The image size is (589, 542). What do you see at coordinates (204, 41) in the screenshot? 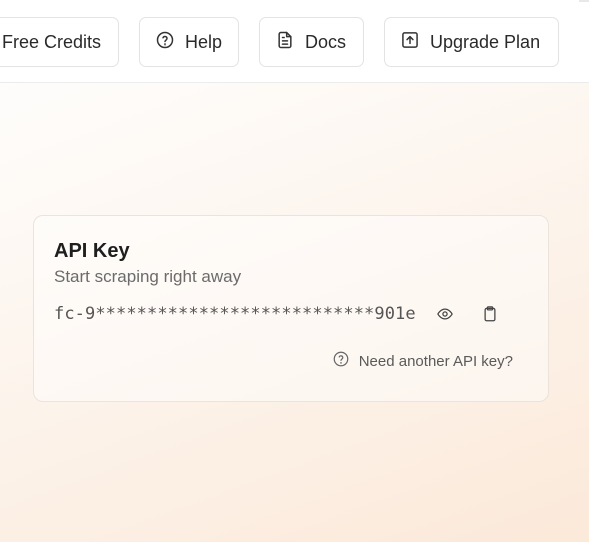
I see `help-label: Help` at bounding box center [204, 41].